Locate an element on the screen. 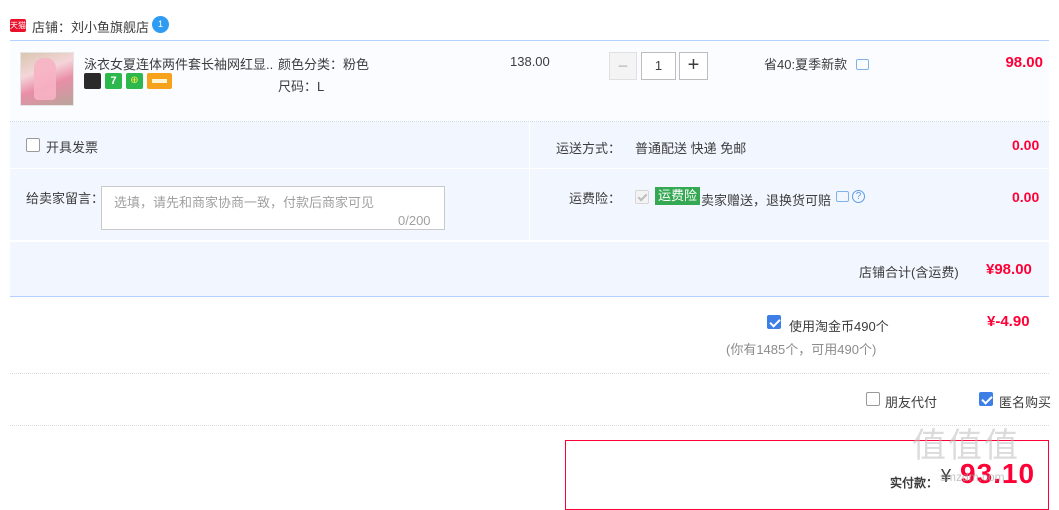  shipping-method-label: 运送方式： is located at coordinates (589, 148).